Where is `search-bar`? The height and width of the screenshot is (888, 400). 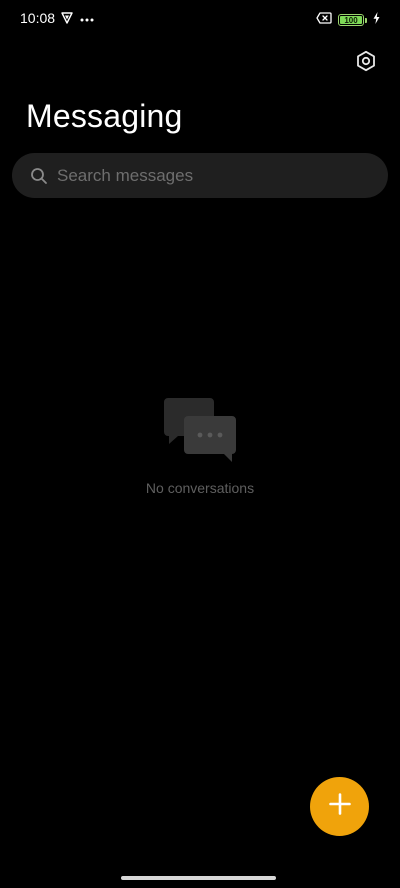 search-bar is located at coordinates (200, 175).